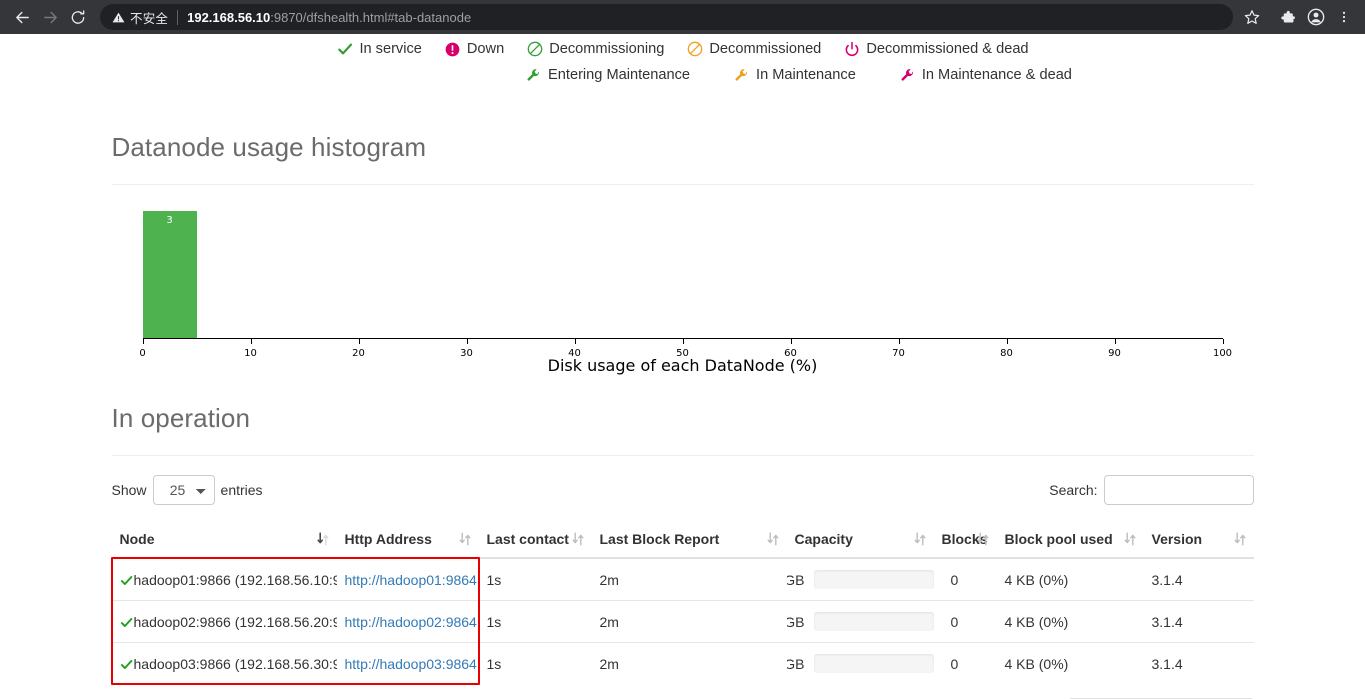 This screenshot has width=1365, height=699. I want to click on legend-label: Decommissioned, so click(765, 48).